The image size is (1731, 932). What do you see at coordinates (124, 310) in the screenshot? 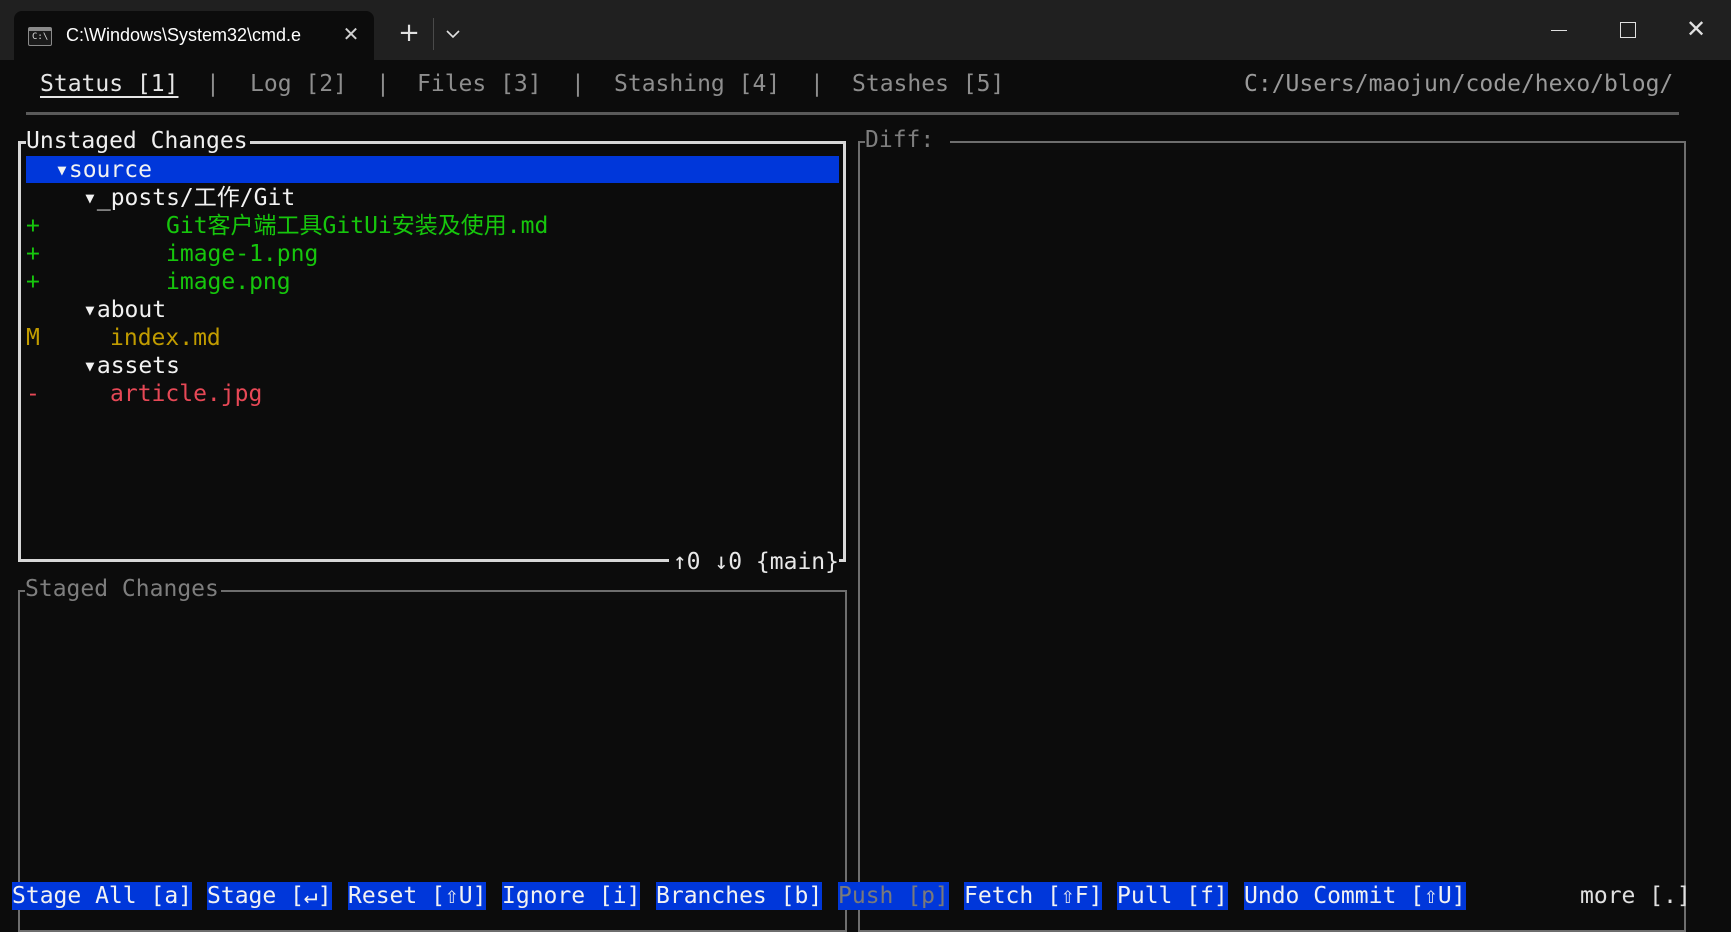
I see `tree-folder: ▾about` at bounding box center [124, 310].